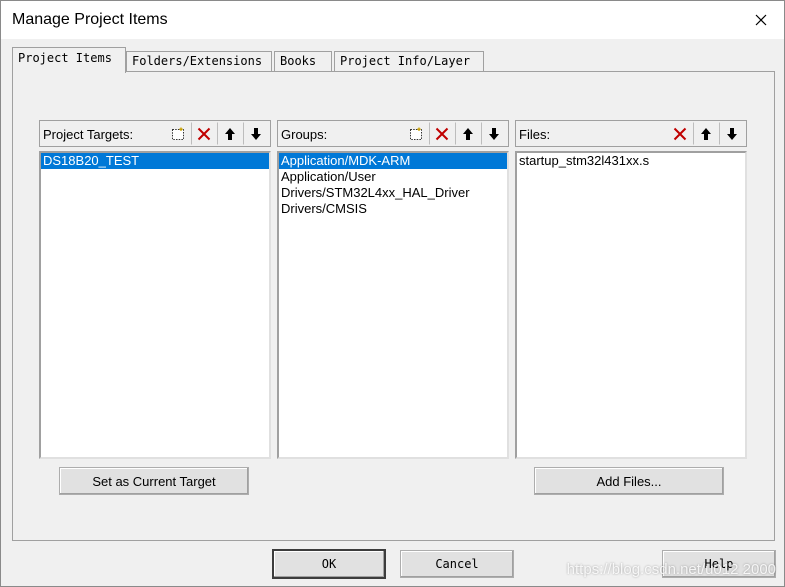 This screenshot has height=587, width=785. I want to click on ok-button: OK, so click(329, 564).